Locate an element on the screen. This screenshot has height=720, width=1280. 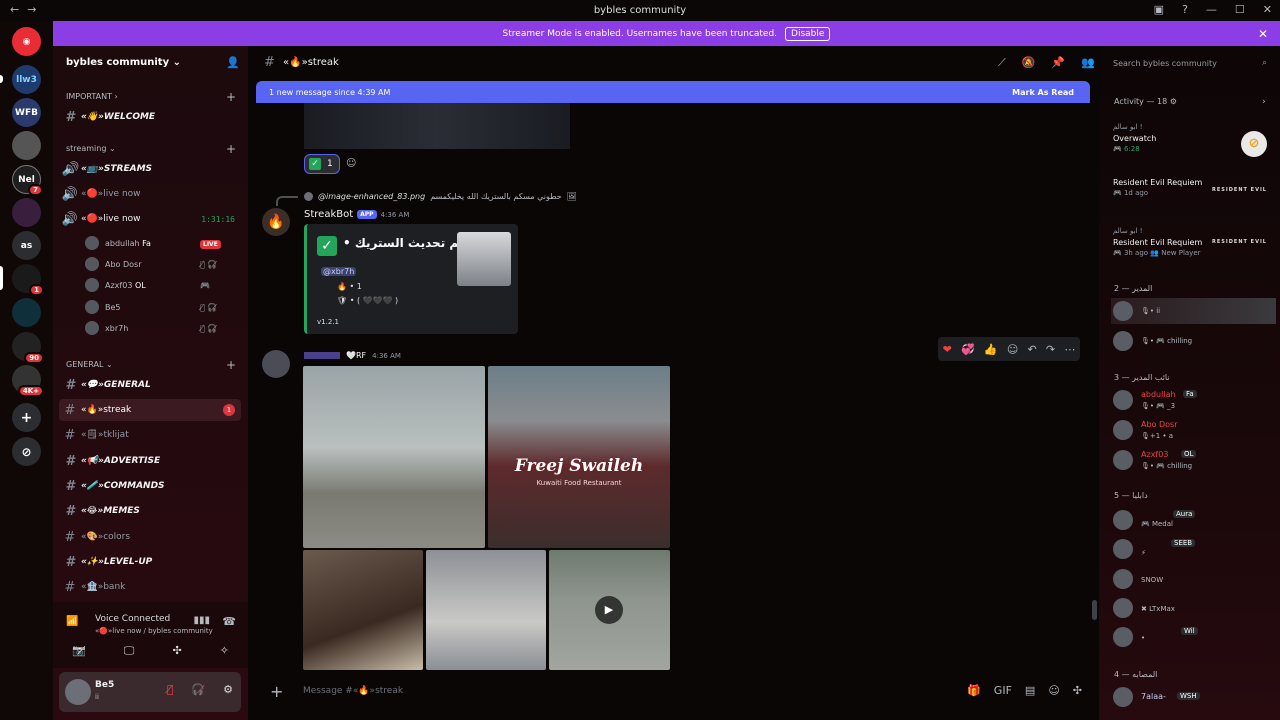
channel-colors: # «🎨»colors is located at coordinates (150, 537).